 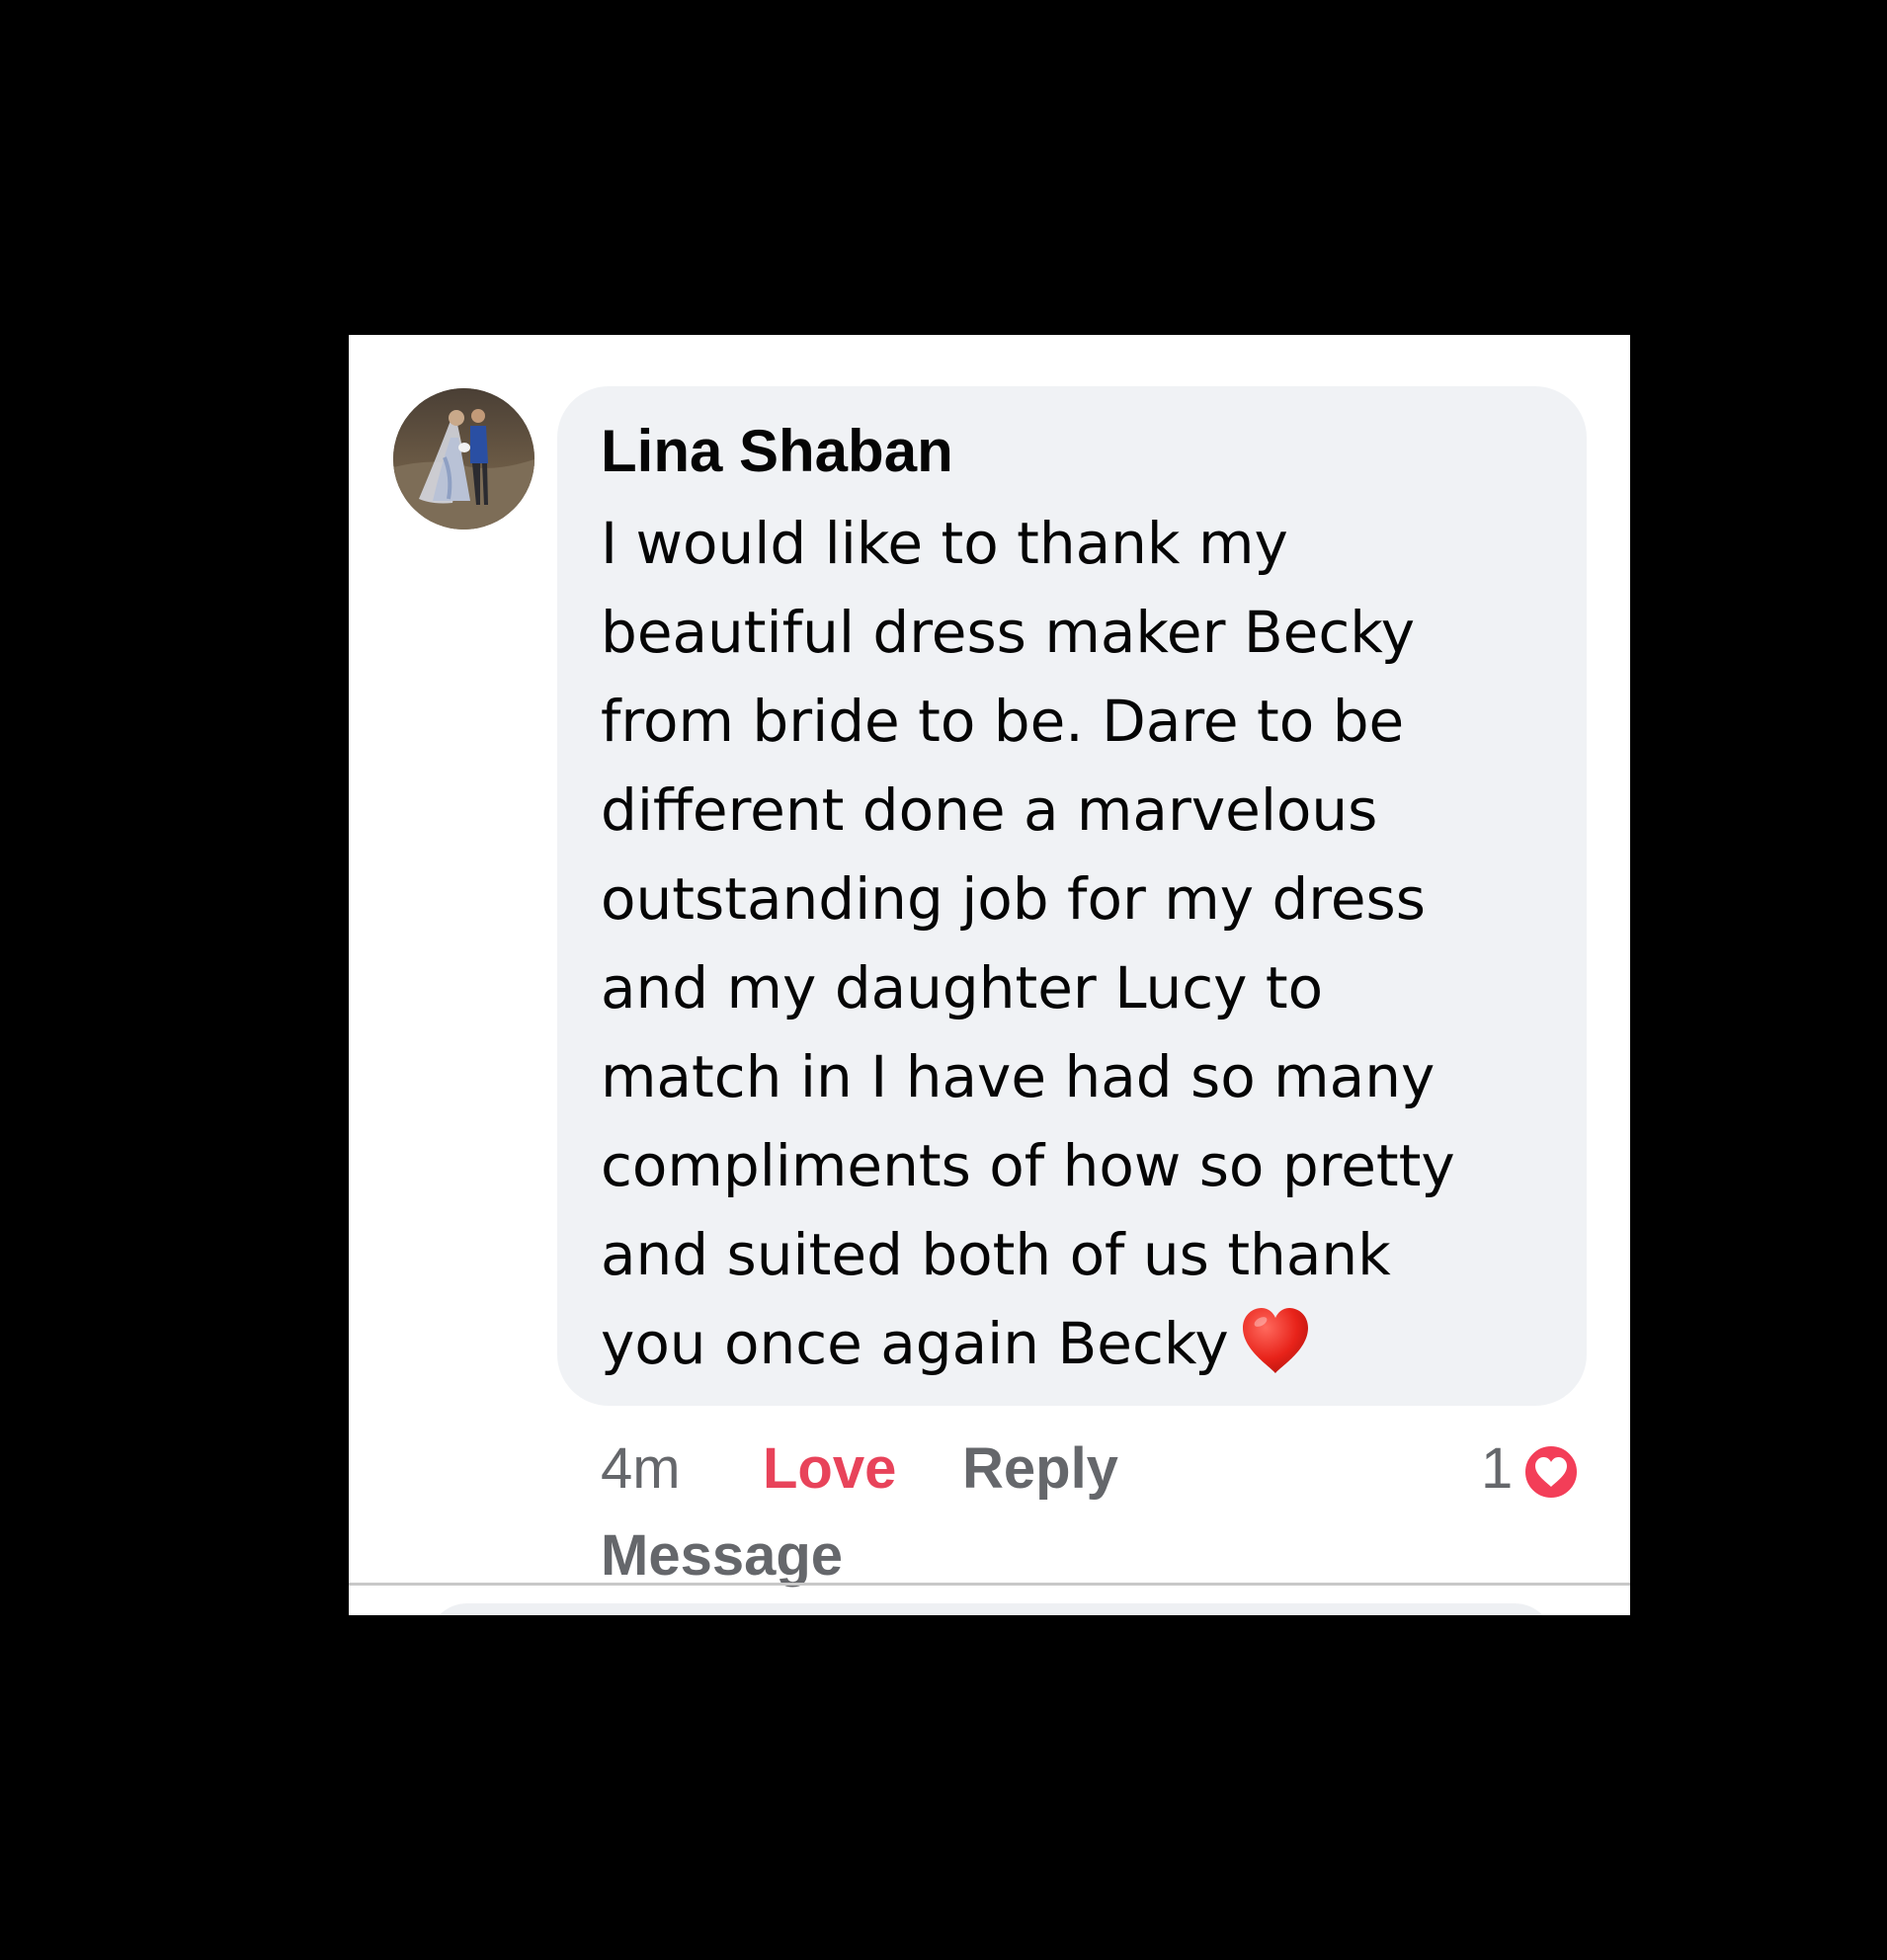 I want to click on love-reaction-icon, so click(x=1551, y=1472).